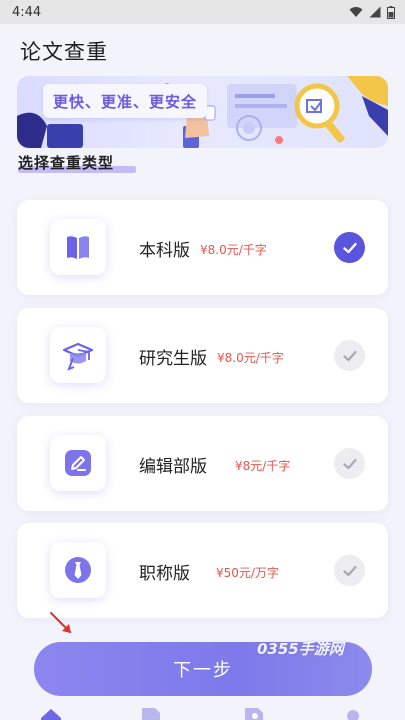  I want to click on bottom-nav, so click(202, 712).